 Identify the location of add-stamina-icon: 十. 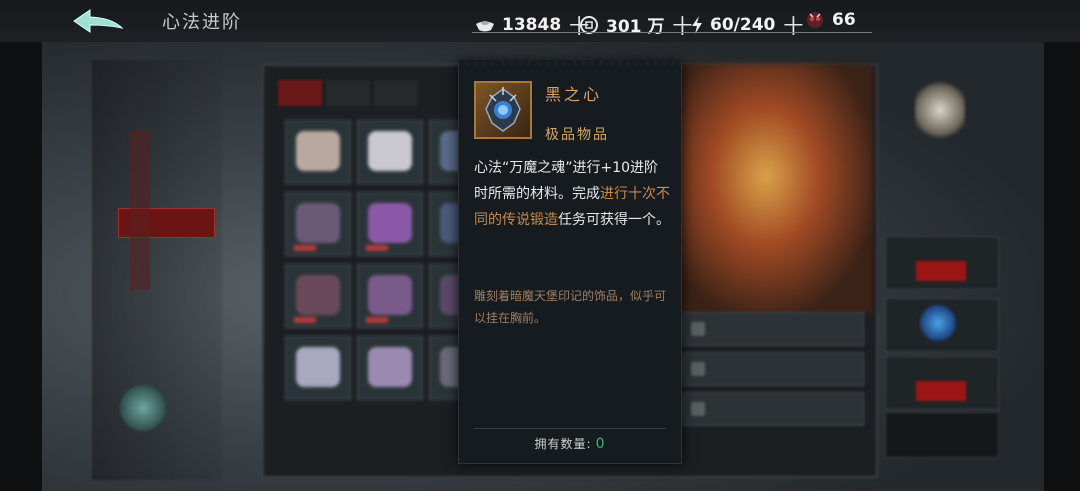
(793, 24).